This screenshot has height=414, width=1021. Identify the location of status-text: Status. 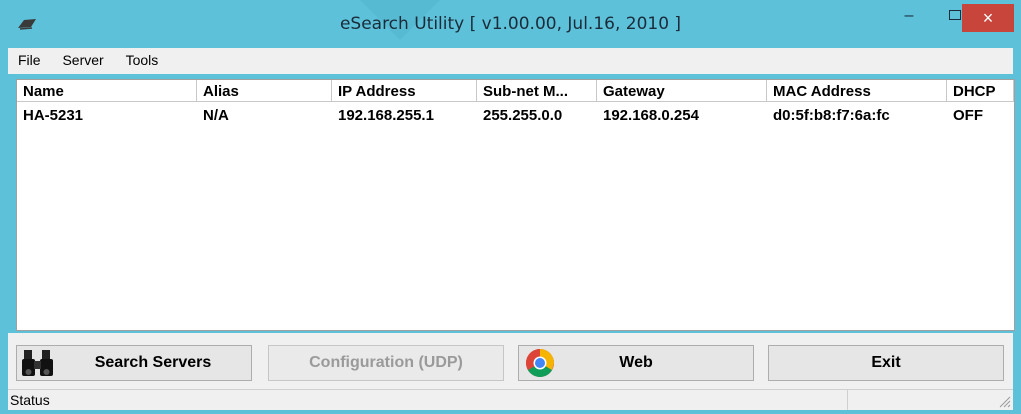
(428, 400).